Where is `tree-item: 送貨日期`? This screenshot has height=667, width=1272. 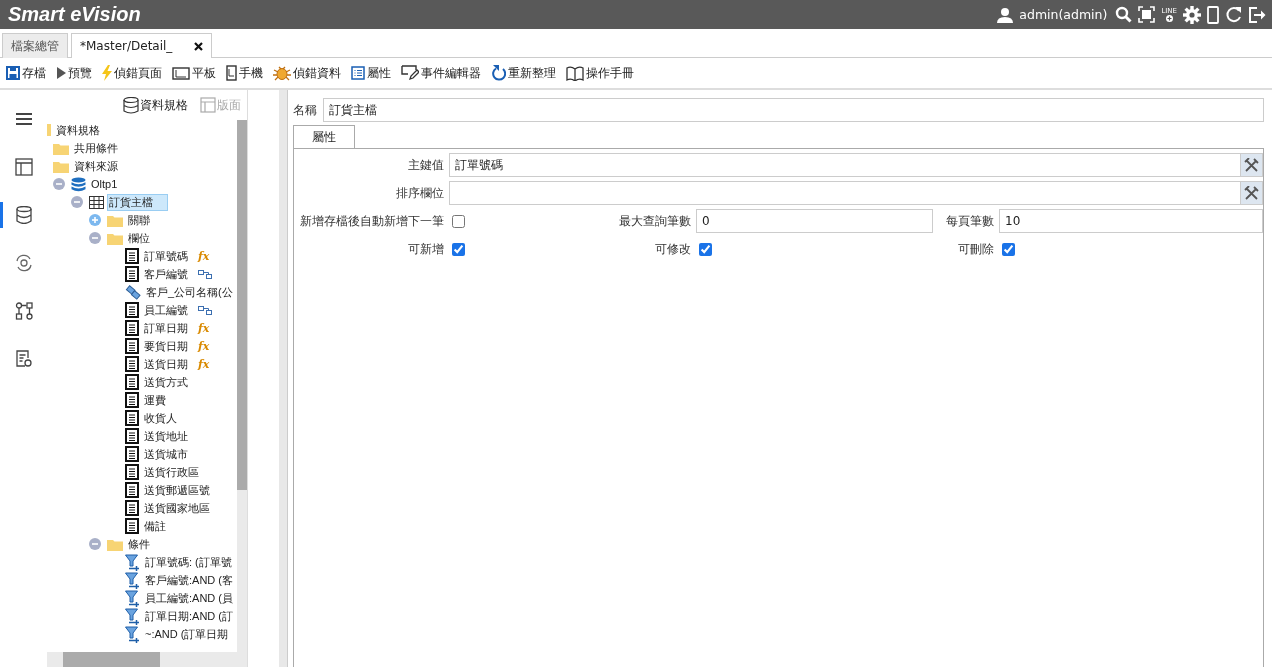
tree-item: 送貨日期 is located at coordinates (166, 364).